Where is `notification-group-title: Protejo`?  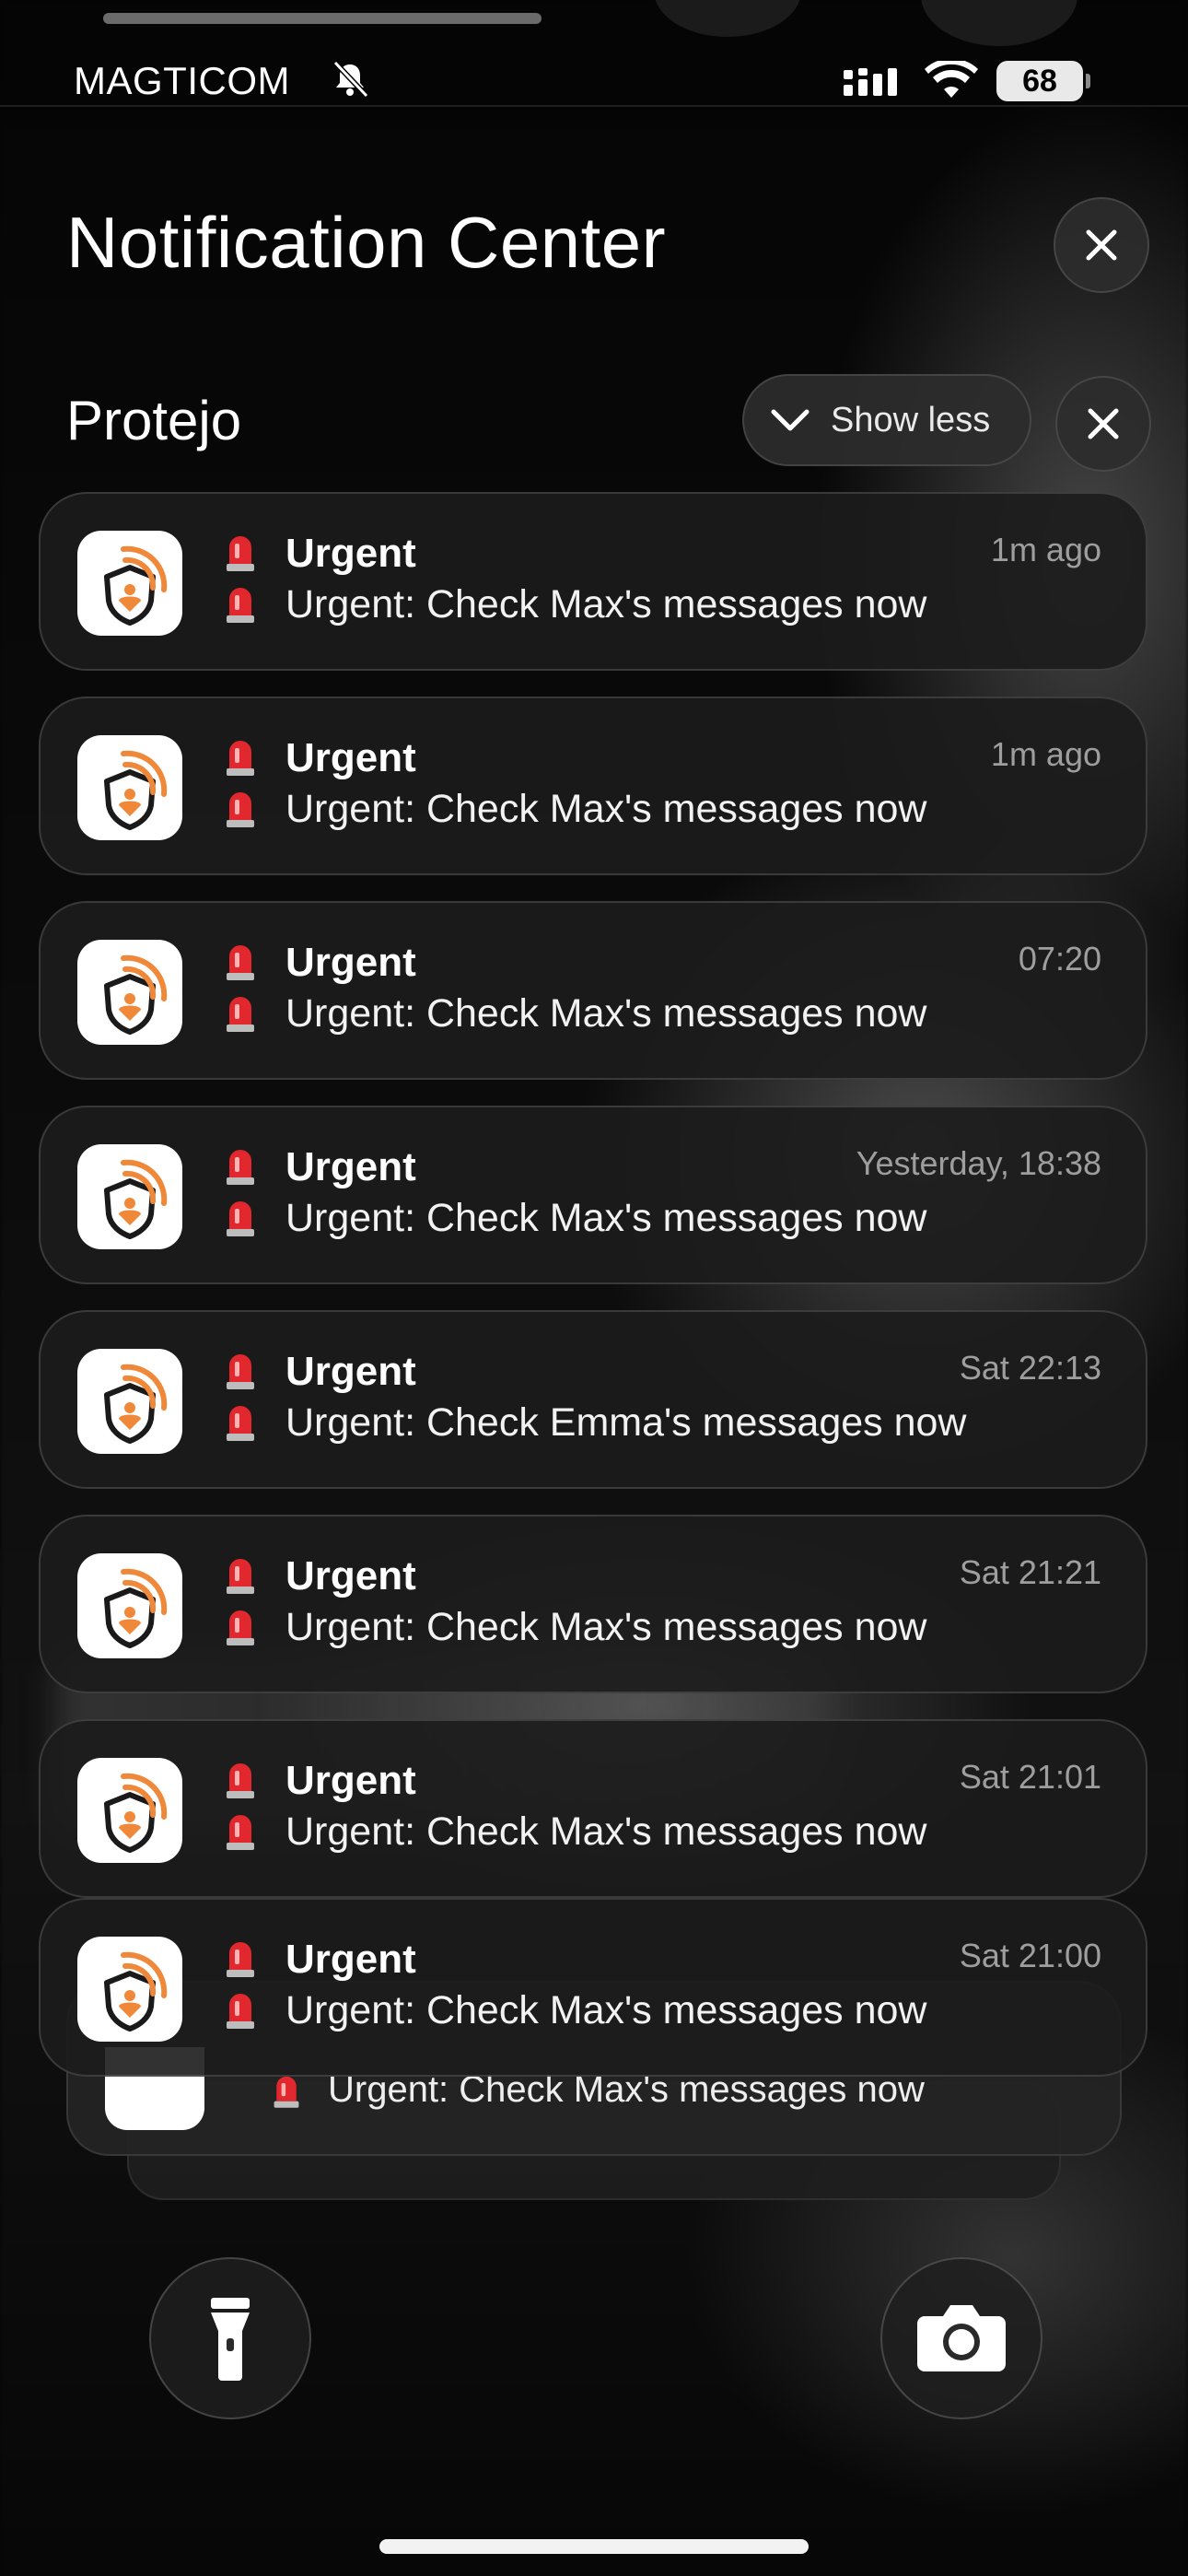 notification-group-title: Protejo is located at coordinates (154, 420).